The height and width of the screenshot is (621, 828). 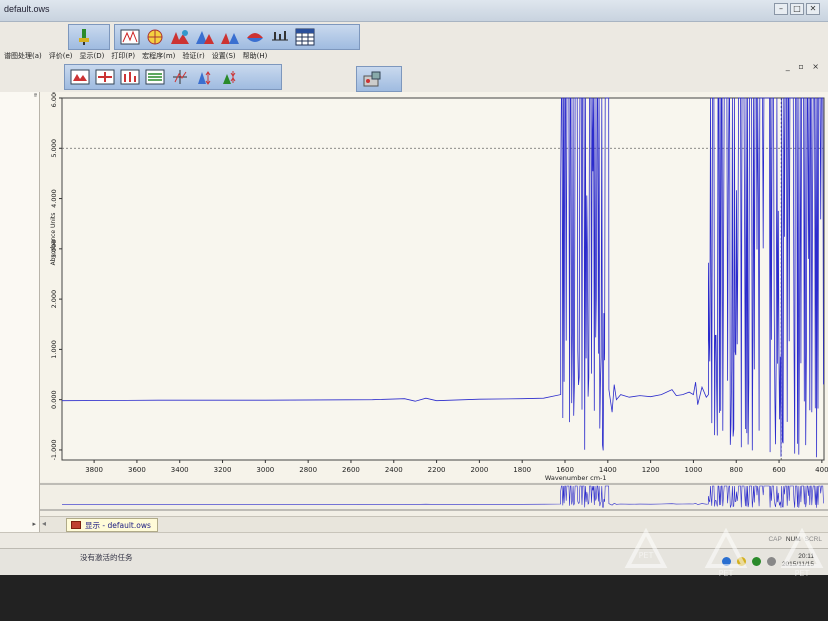 What do you see at coordinates (84, 37) in the screenshot?
I see `flask-pipette-icon` at bounding box center [84, 37].